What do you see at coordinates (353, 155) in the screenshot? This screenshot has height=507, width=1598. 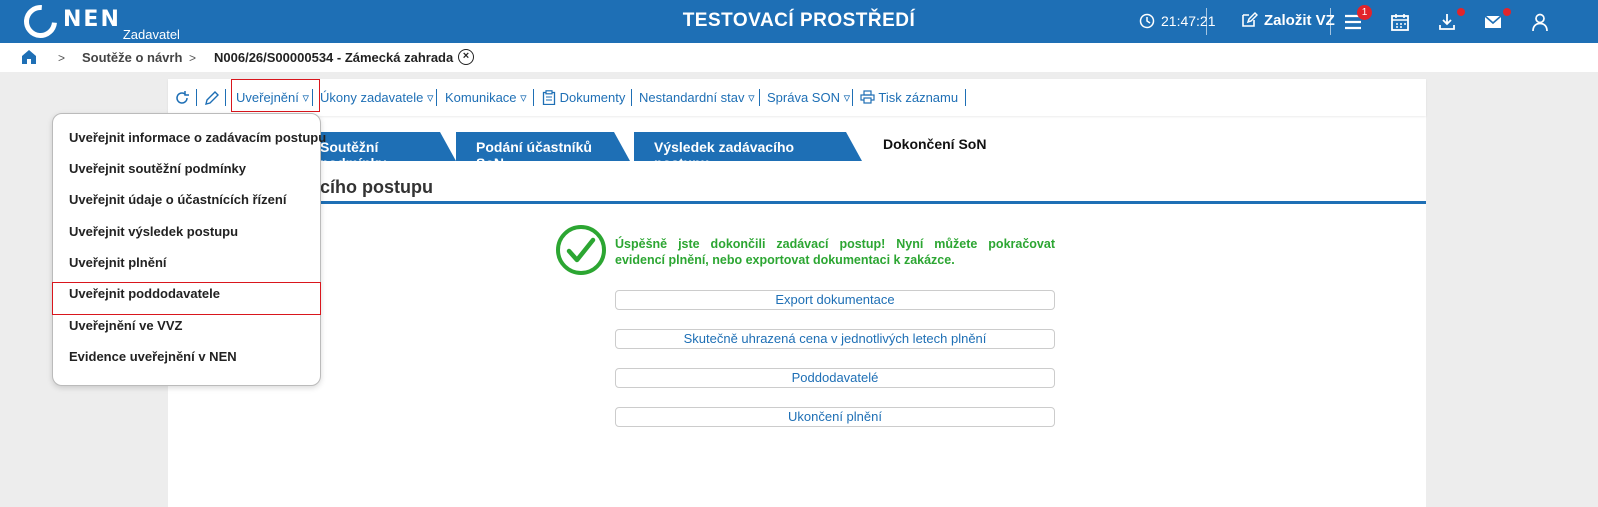 I see `tab-label: Soutěžní podmínky` at bounding box center [353, 155].